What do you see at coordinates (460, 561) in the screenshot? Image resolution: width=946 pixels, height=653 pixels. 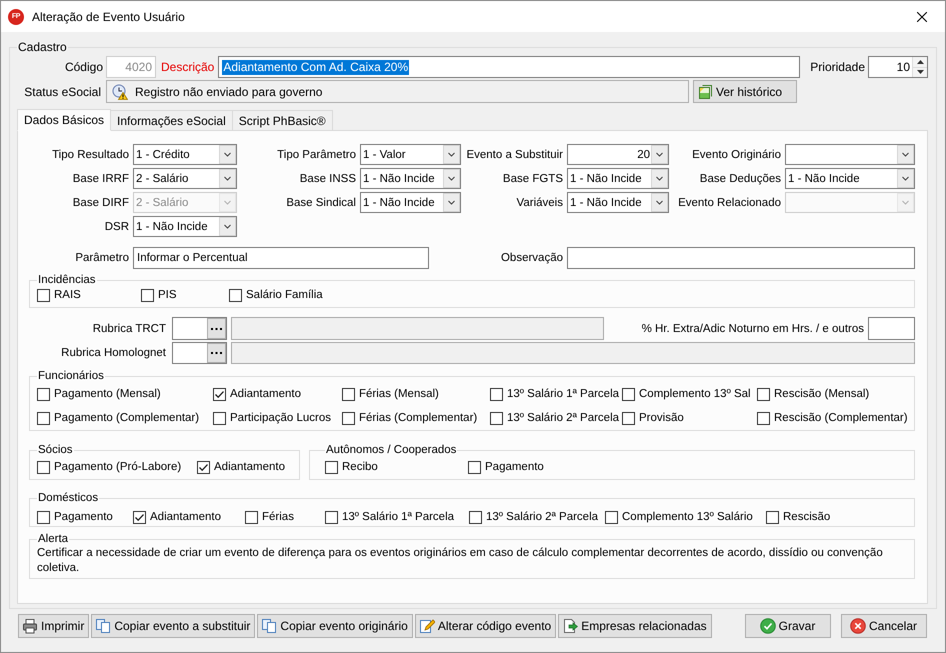 I see `alert-text: Certificar a necessidade de criar um evento de diferença para os eventos originários em caso de cálculo complementar decorrentes de acordo, dissídio ou convenção coletiva.` at bounding box center [460, 561].